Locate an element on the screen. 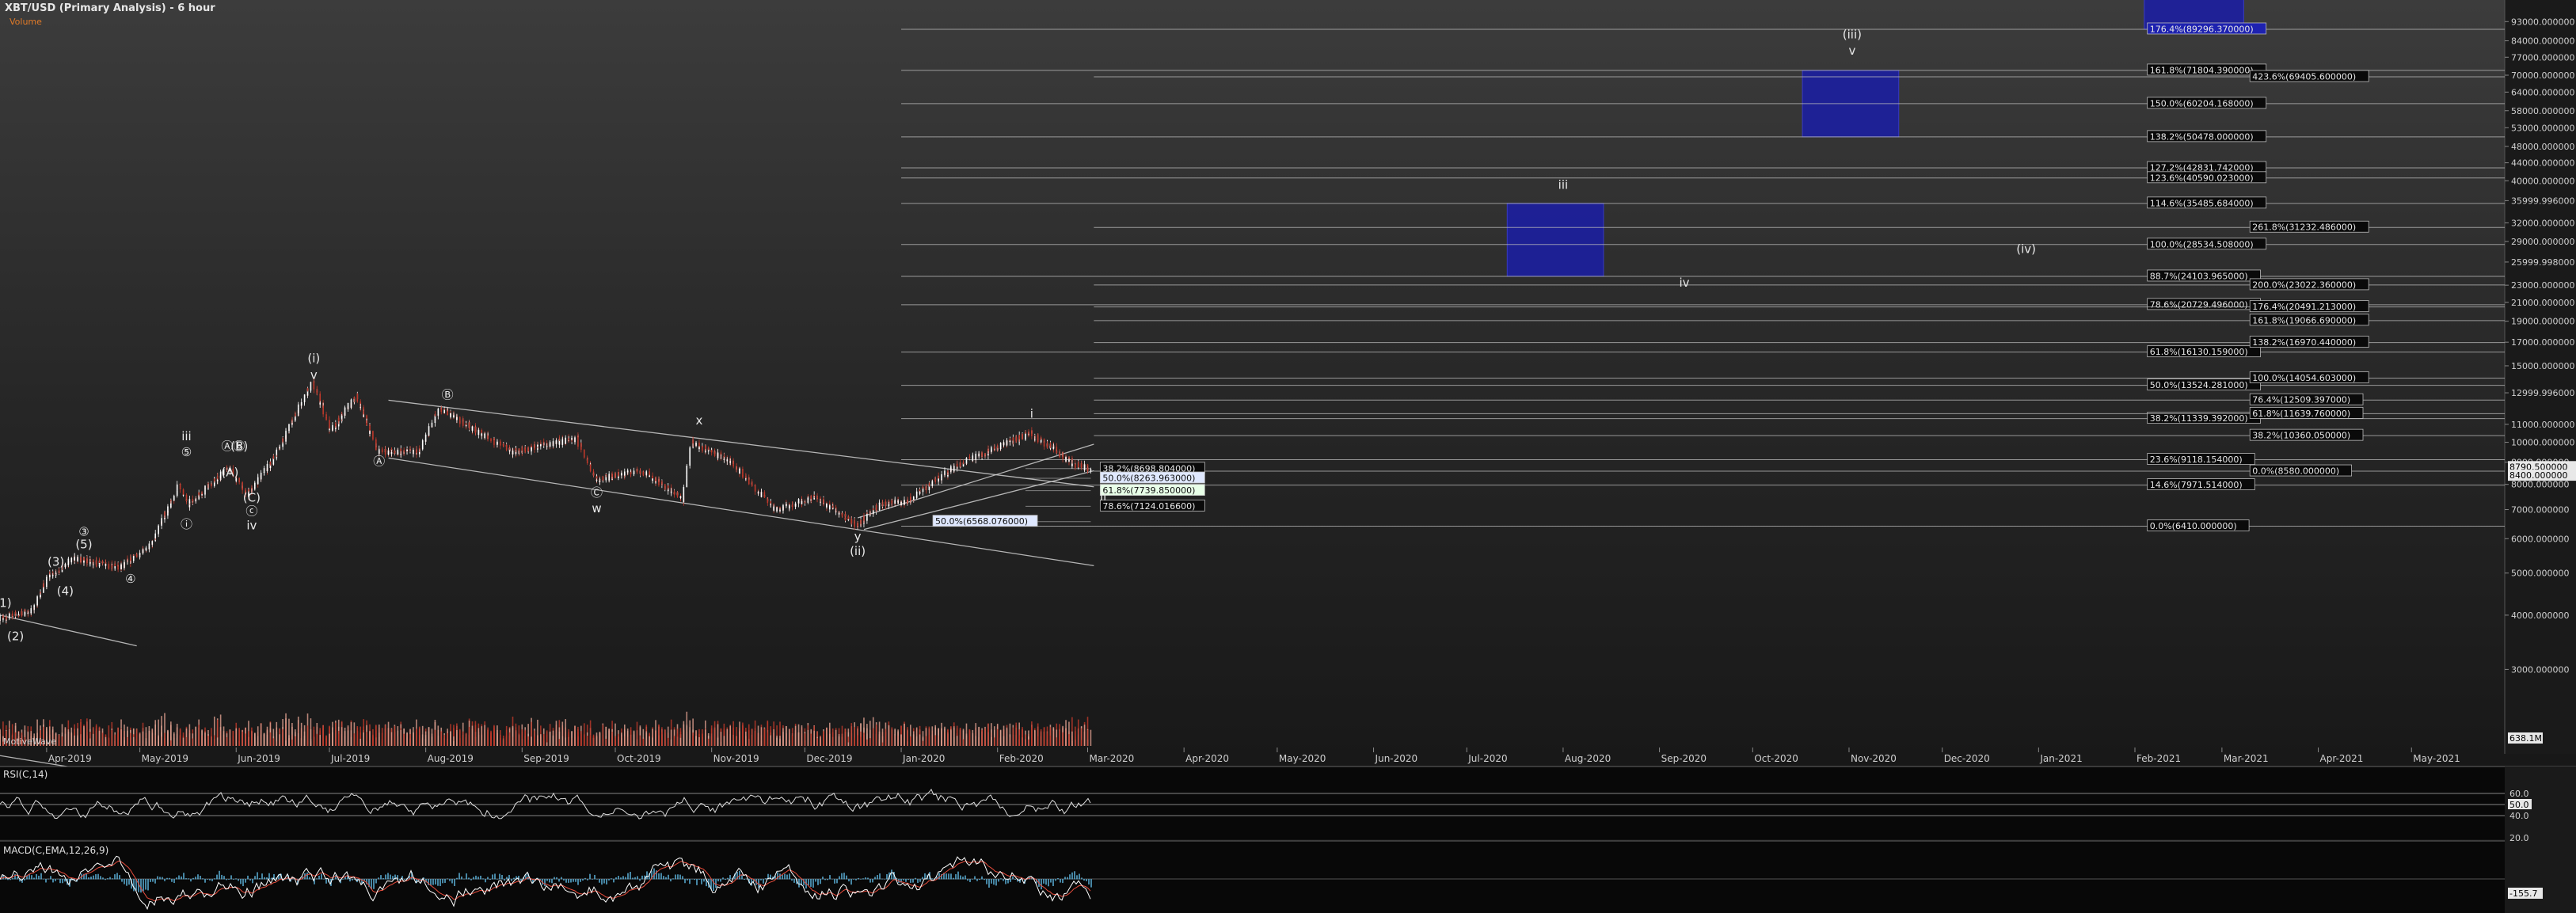 Image resolution: width=2576 pixels, height=913 pixels. rsi-tick-label: 40.0 is located at coordinates (2519, 816).